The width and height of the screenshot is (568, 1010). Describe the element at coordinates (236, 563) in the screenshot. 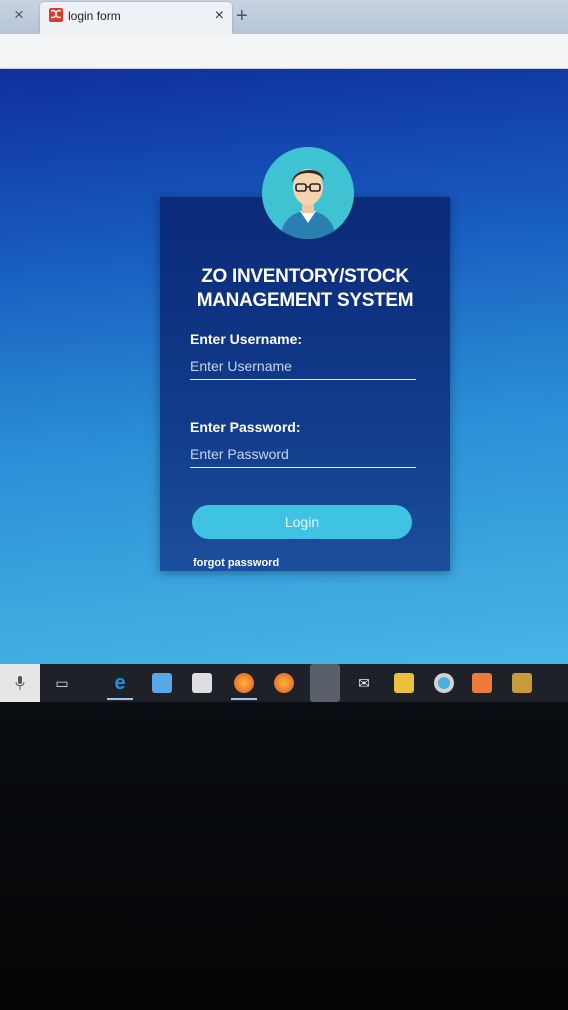

I see `forgot-password-link: forgot password` at that location.